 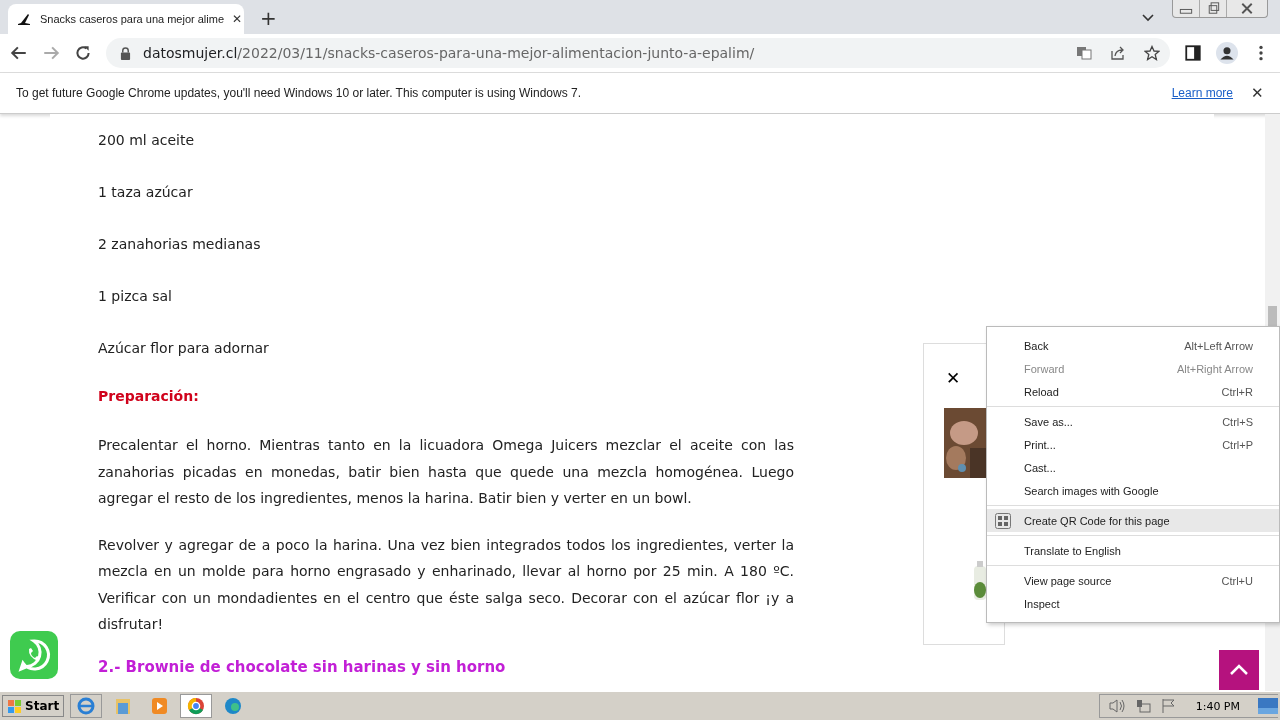 I want to click on menu-item: Back Alt+Left Arrow, so click(x=1133, y=345).